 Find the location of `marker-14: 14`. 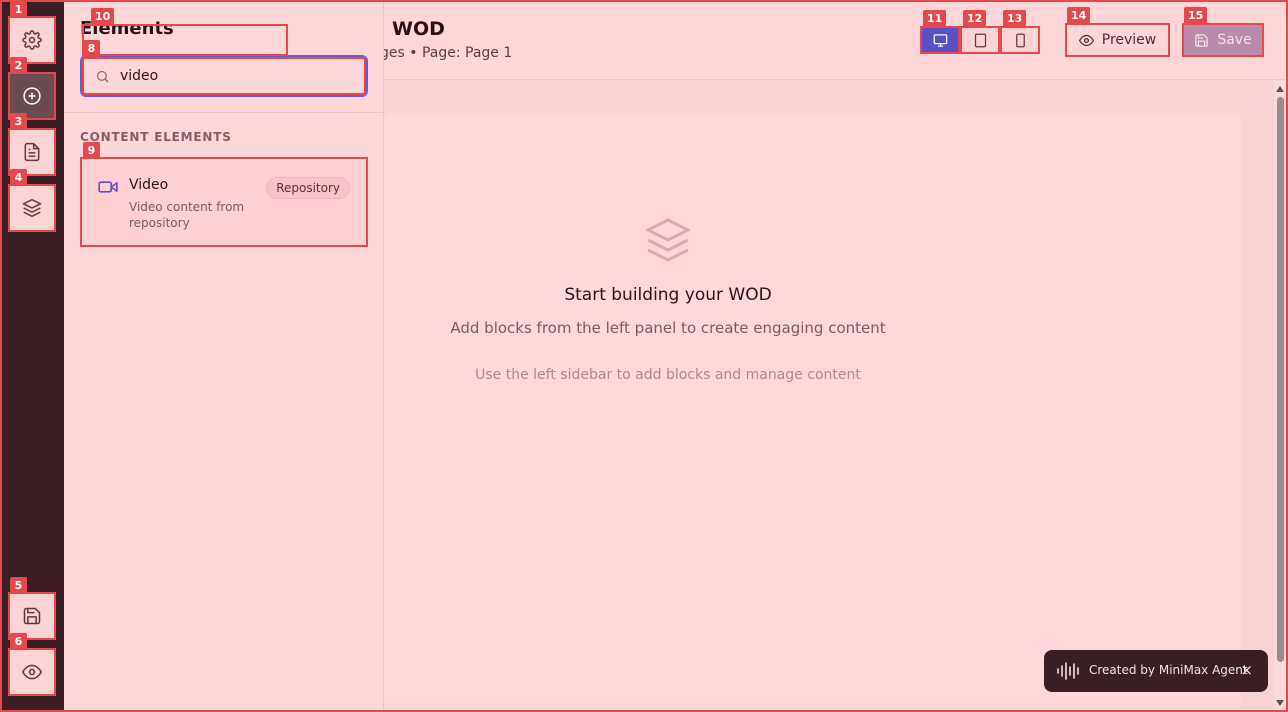

marker-14: 14 is located at coordinates (1079, 15).